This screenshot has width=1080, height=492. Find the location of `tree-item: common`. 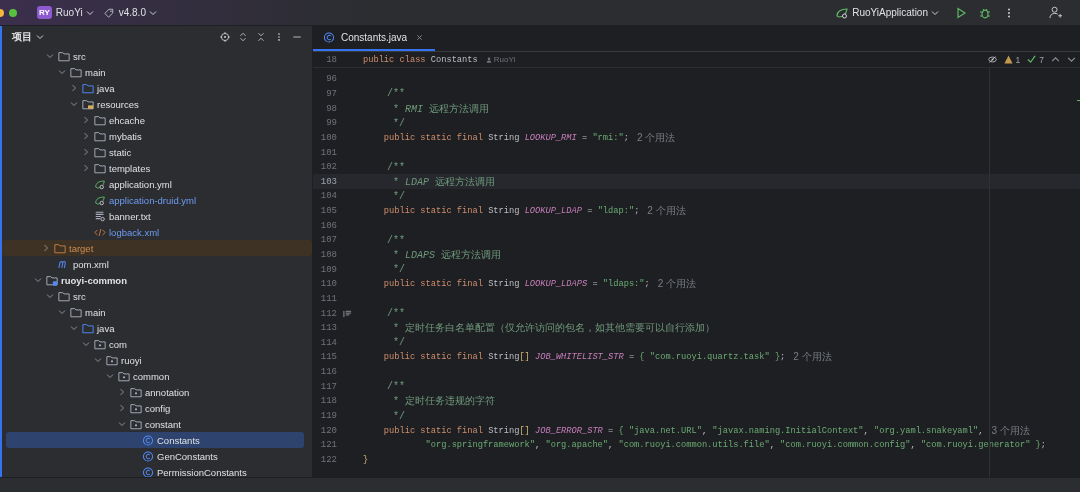

tree-item: common is located at coordinates (155, 376).